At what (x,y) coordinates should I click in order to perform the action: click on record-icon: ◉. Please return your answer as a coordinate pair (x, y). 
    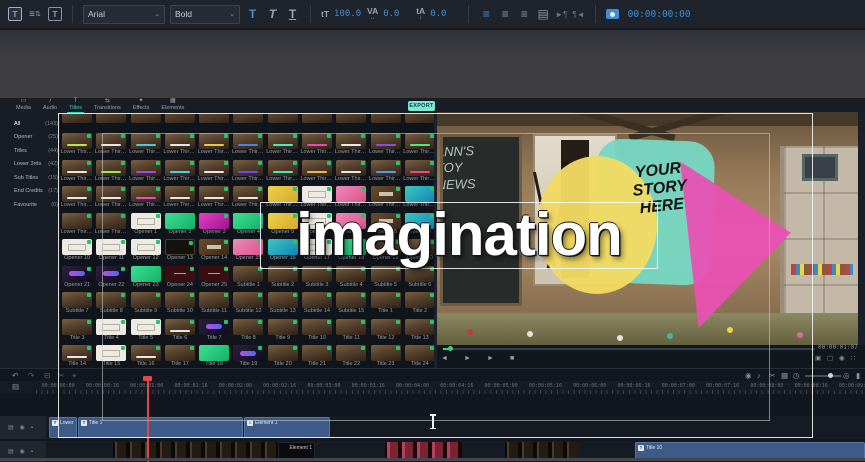
    Looking at the image, I should click on (748, 375).